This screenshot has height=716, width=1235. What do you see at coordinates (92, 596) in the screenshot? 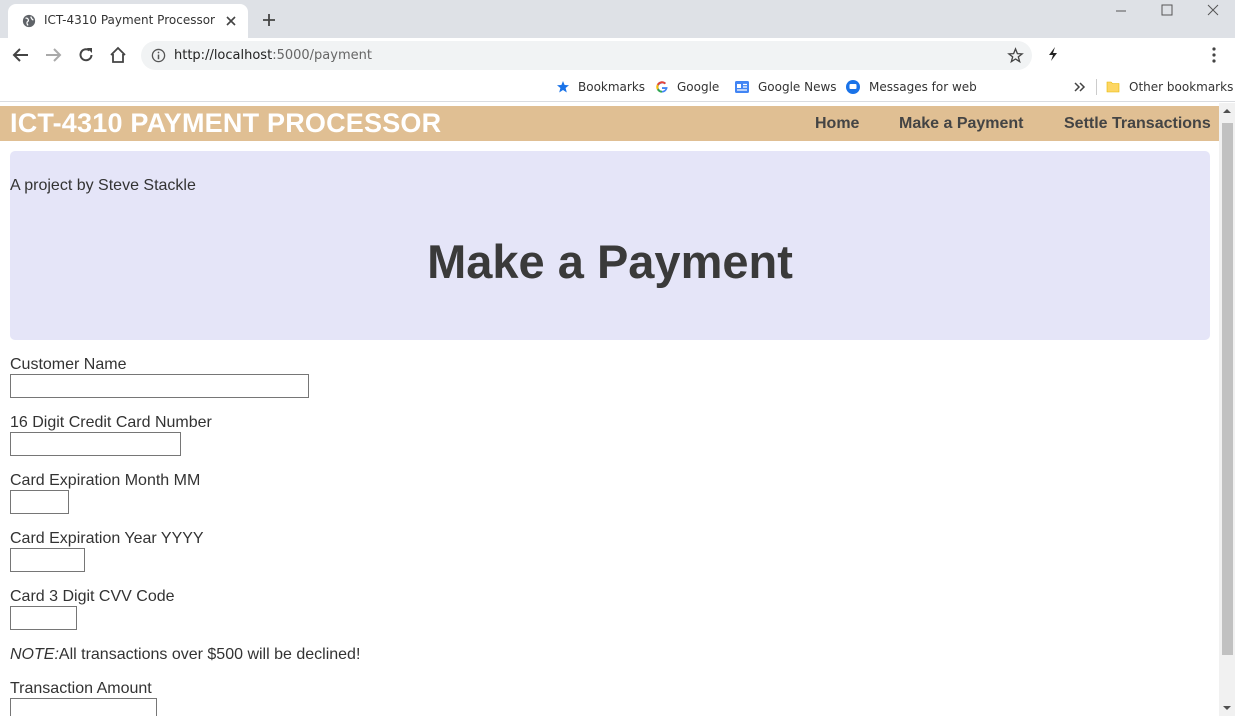
I see `cvv-label: Card 3 Digit CVV Code` at bounding box center [92, 596].